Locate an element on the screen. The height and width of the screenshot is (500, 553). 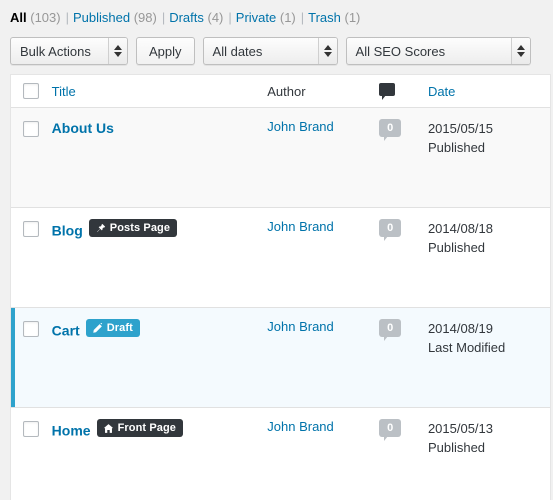
page-title-cell: Blog Posts Page is located at coordinates (159, 258).